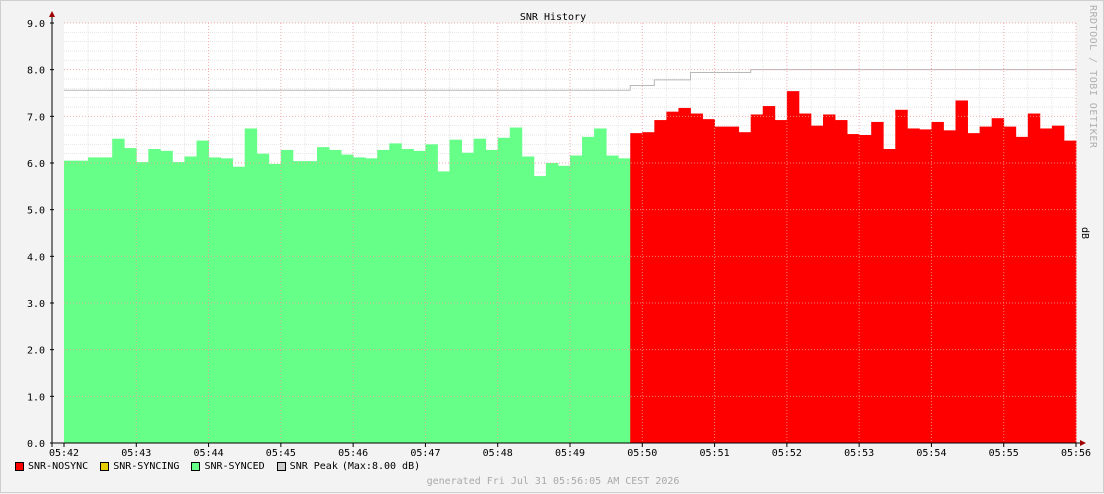 The height and width of the screenshot is (494, 1104). Describe the element at coordinates (553, 17) in the screenshot. I see `chart-title: SNR History` at that location.